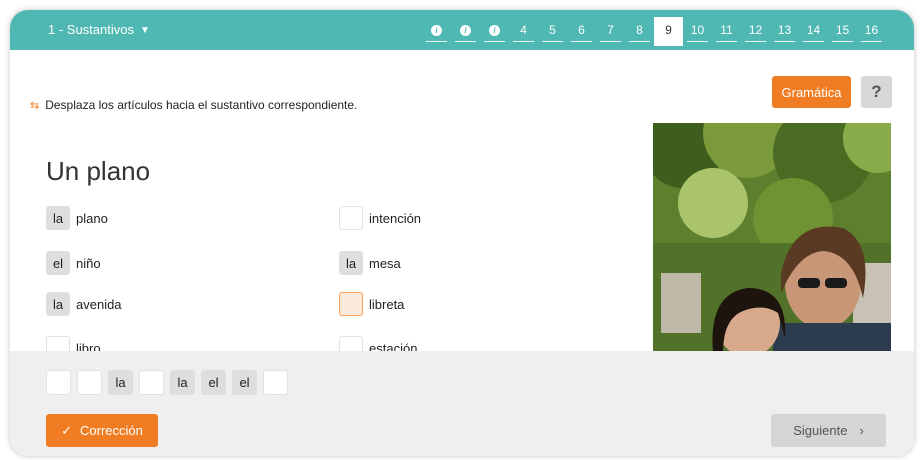  What do you see at coordinates (523, 31) in the screenshot?
I see `page-4-tab: 4` at bounding box center [523, 31].